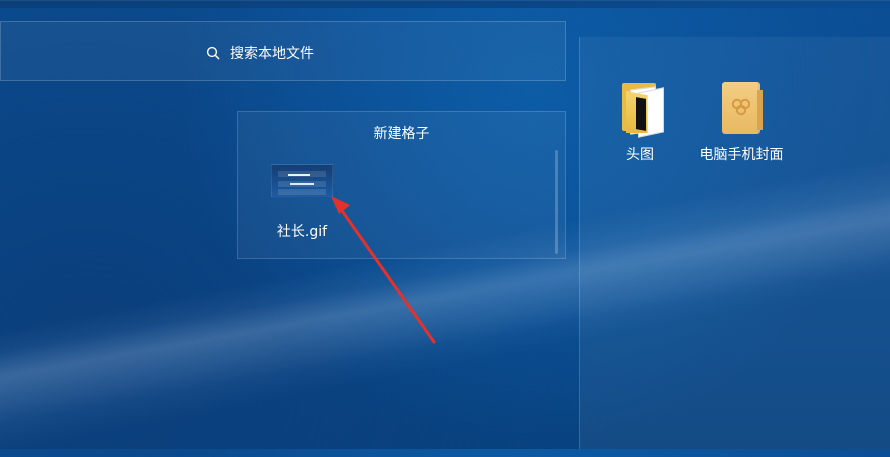 The height and width of the screenshot is (457, 890). I want to click on desktop-item-cover: 电脑手机封面, so click(741, 122).